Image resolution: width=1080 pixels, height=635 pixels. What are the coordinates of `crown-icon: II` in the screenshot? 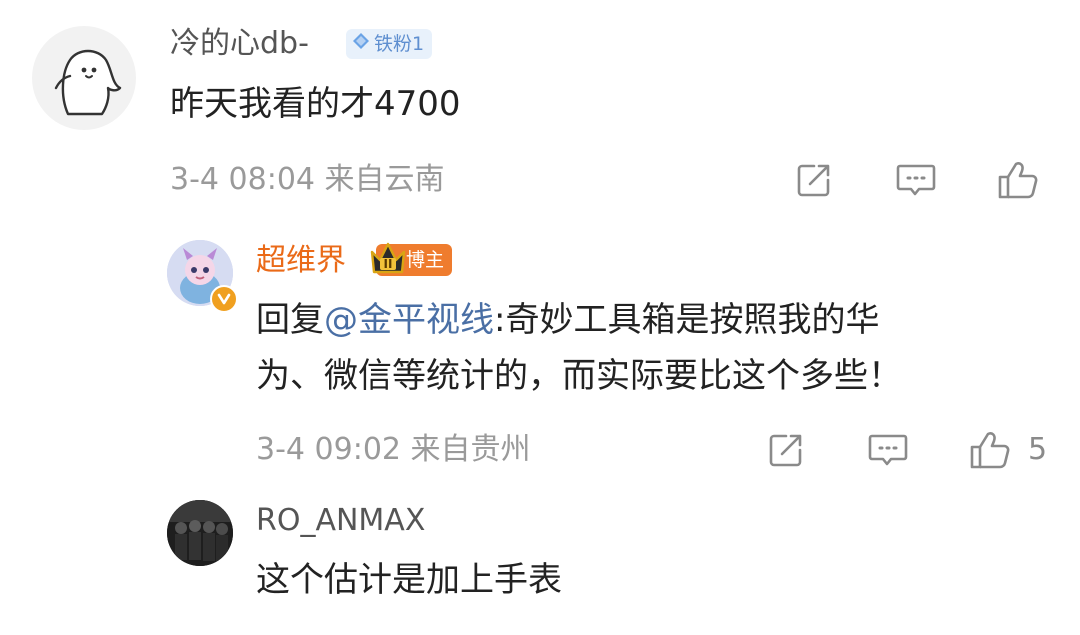 It's located at (388, 258).